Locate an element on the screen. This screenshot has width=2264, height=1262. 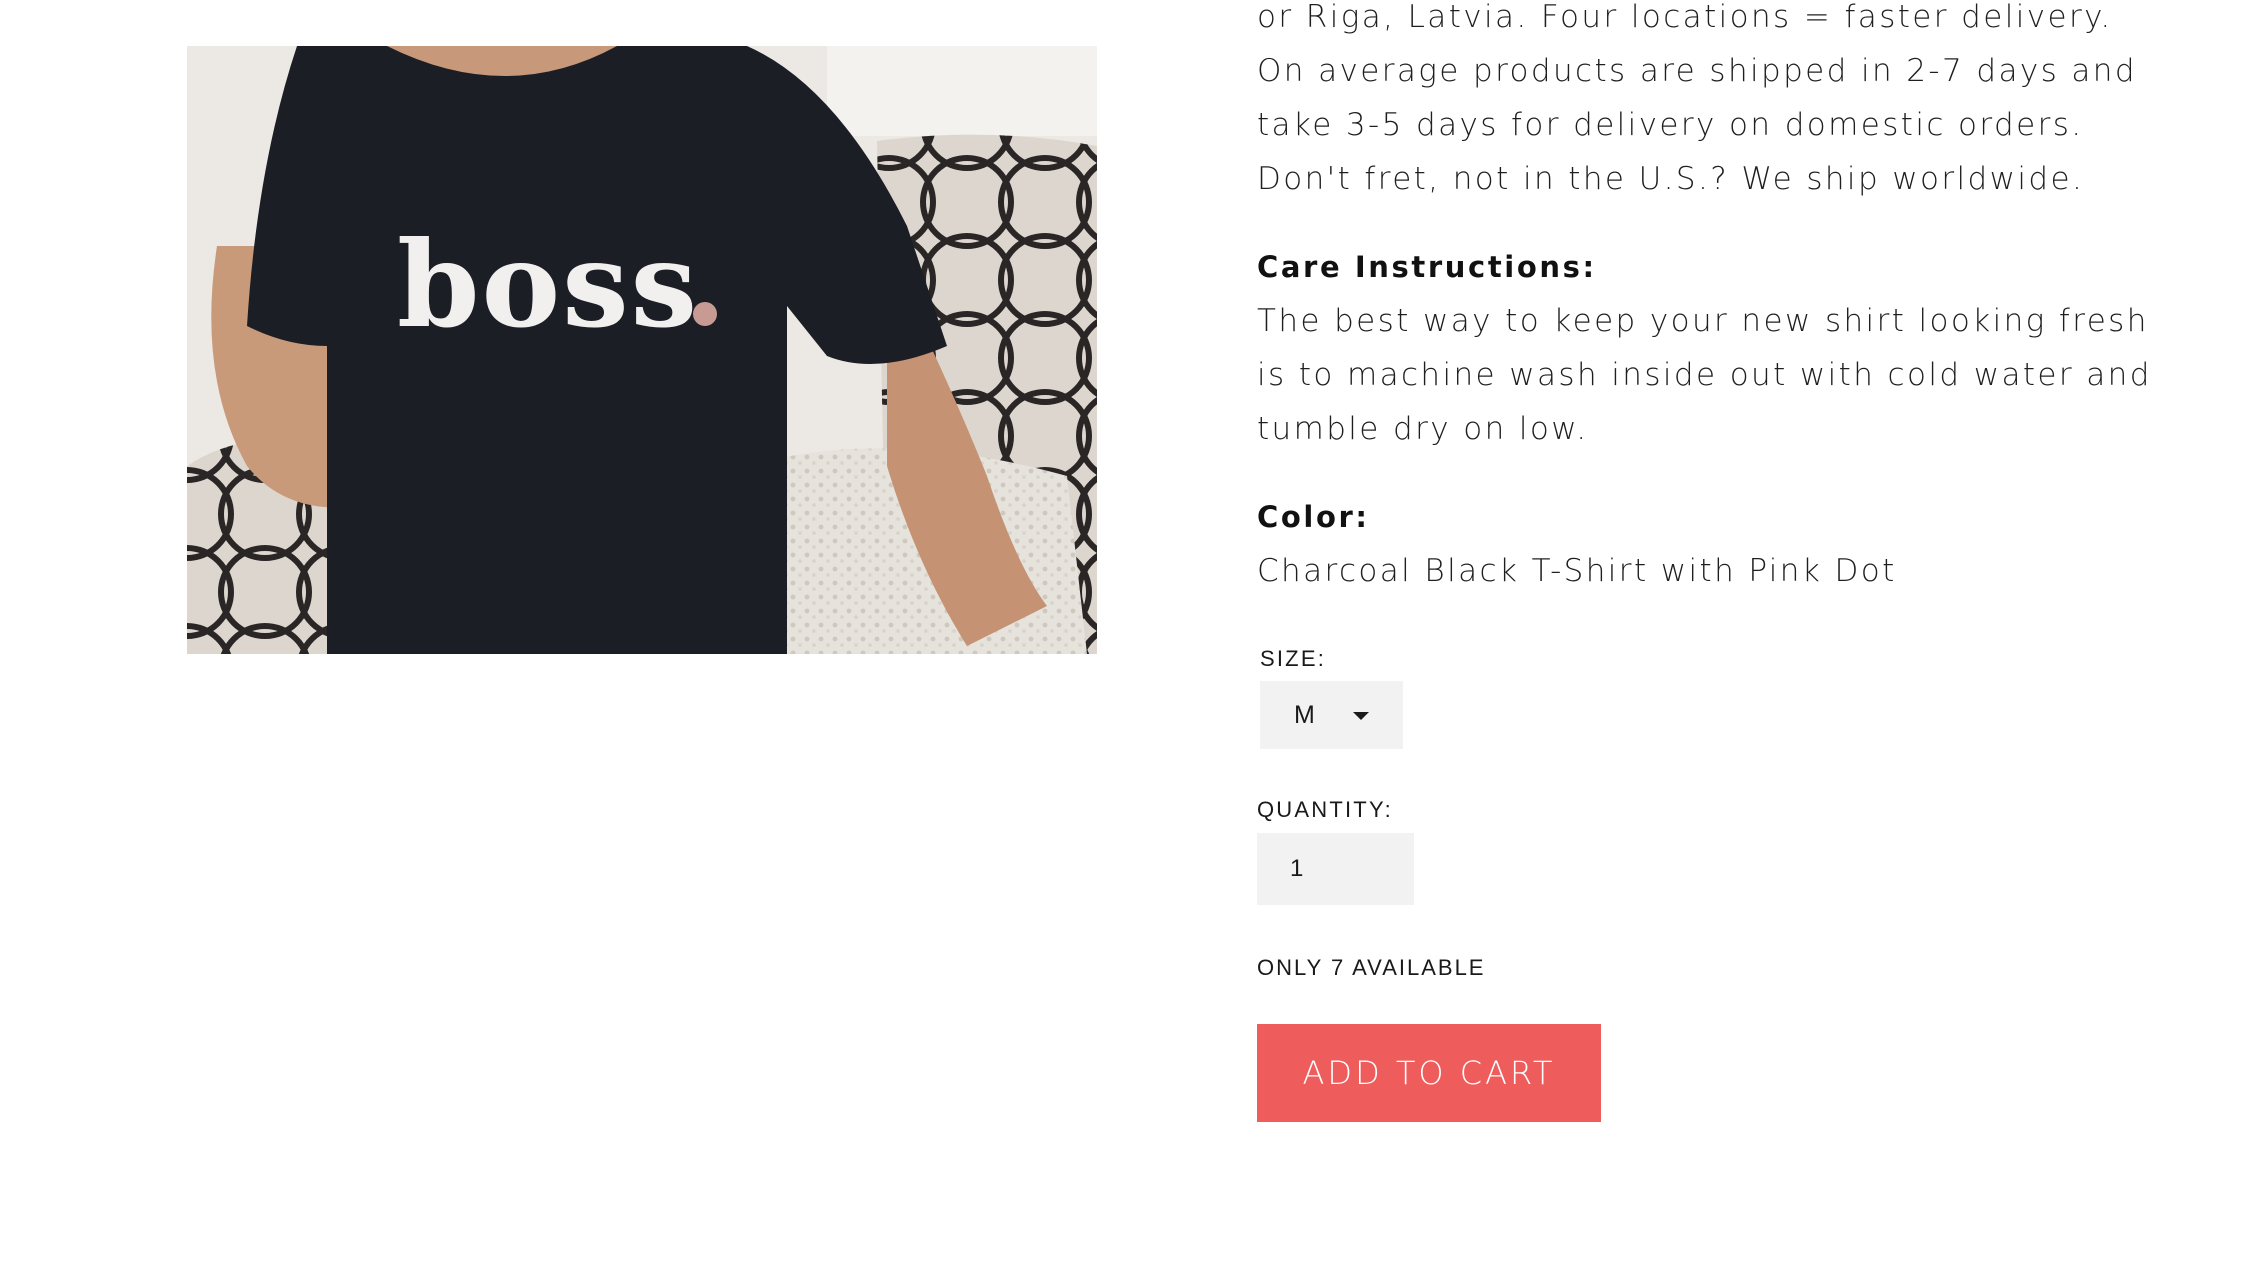
description-line: Charcoal Black T-Shirt with Pink Dot is located at coordinates (1577, 571).